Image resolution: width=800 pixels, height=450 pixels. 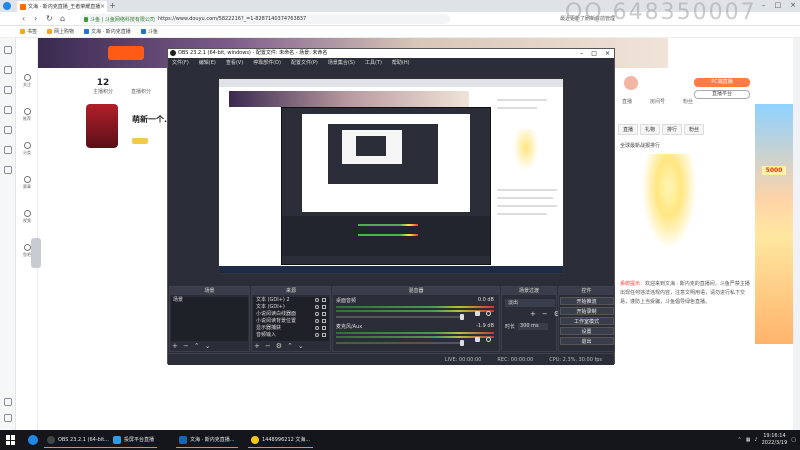 What do you see at coordinates (149, 31) in the screenshot?
I see `bookmark-item: 斗鱼` at bounding box center [149, 31].